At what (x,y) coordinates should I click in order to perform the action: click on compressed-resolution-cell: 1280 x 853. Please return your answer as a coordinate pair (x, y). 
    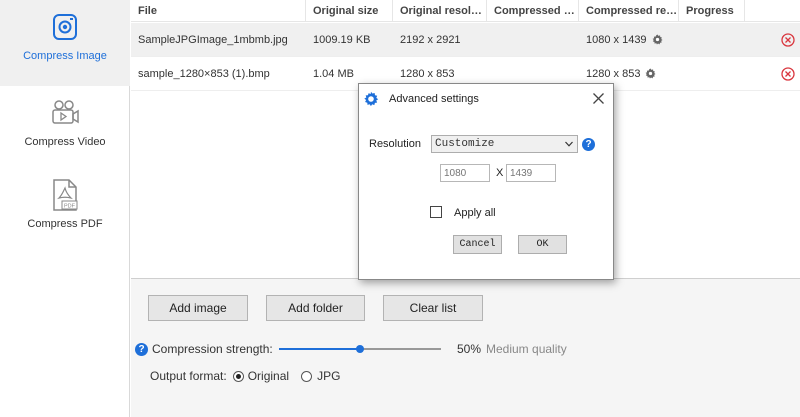
    Looking at the image, I should click on (629, 74).